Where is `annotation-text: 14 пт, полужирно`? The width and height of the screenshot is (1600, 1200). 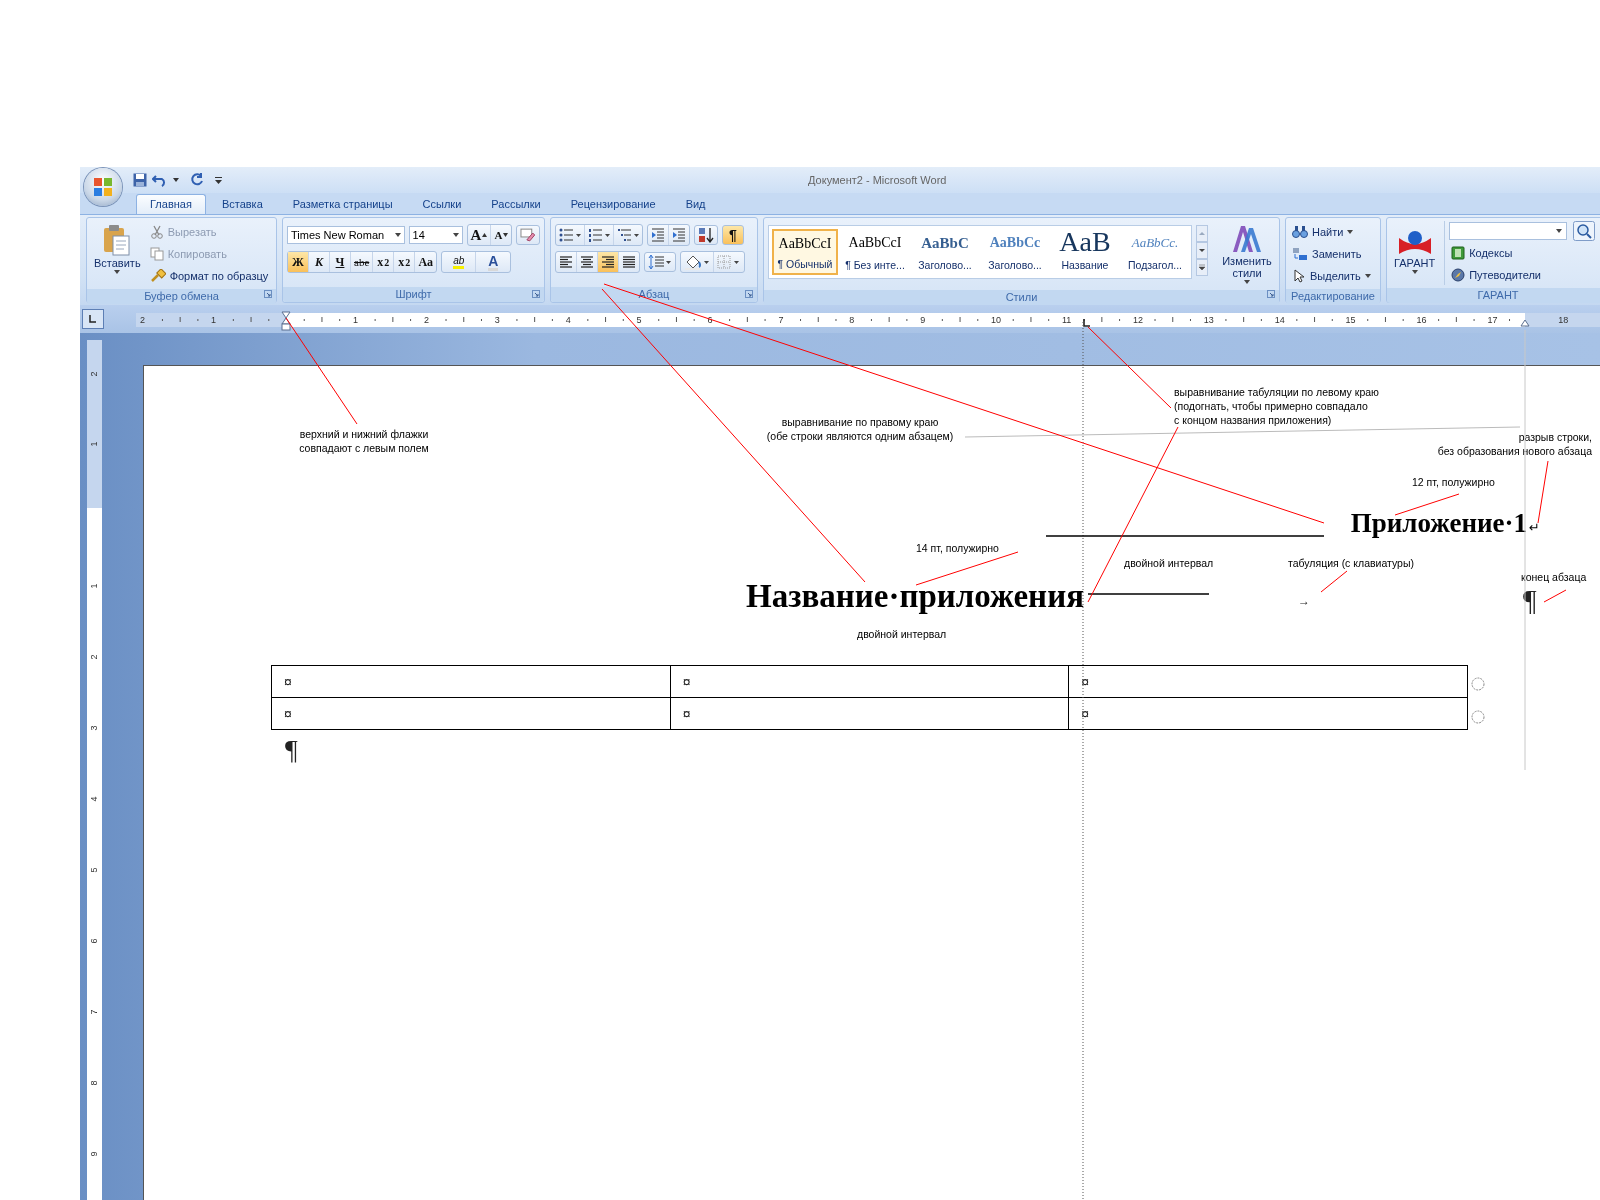 annotation-text: 14 пт, полужирно is located at coordinates (958, 548).